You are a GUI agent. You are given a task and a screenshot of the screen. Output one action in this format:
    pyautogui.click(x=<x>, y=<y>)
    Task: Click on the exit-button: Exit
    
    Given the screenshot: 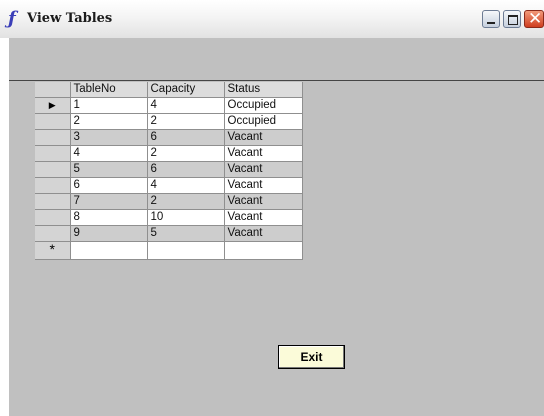 What is the action you would take?
    pyautogui.click(x=311, y=357)
    